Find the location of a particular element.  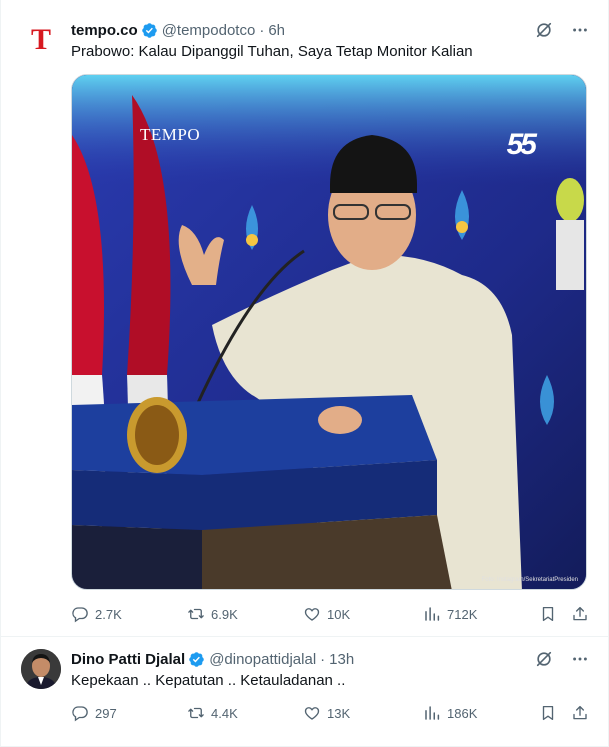

views-button: 712K is located at coordinates (450, 614).